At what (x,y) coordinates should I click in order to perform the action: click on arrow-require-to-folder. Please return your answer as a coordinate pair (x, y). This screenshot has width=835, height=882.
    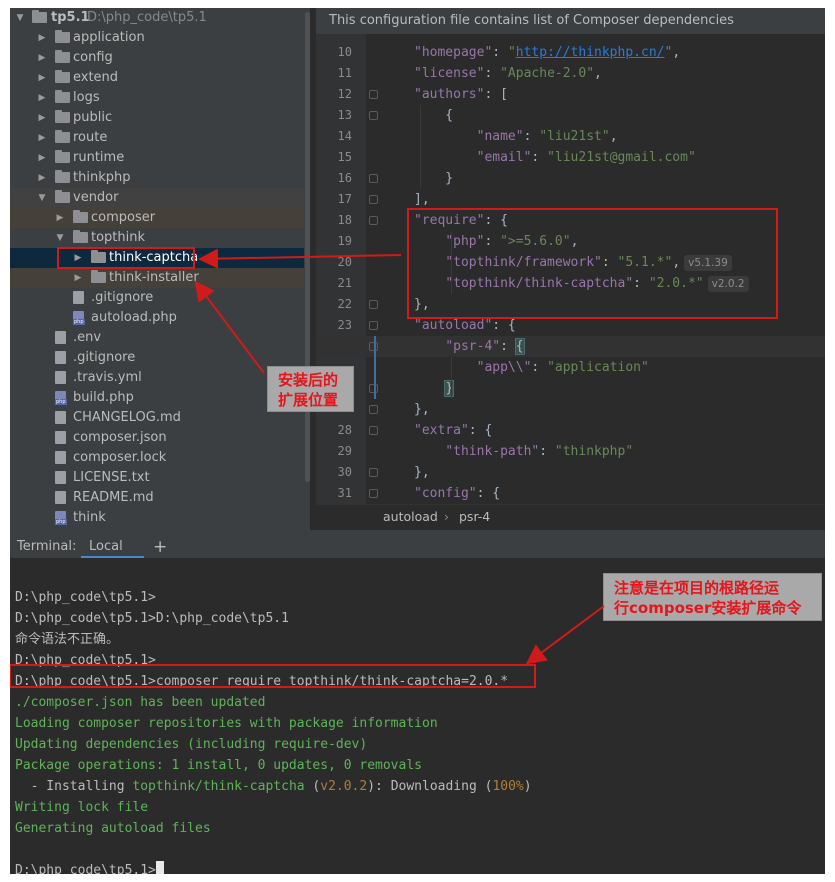
    Looking at the image, I should click on (300, 258).